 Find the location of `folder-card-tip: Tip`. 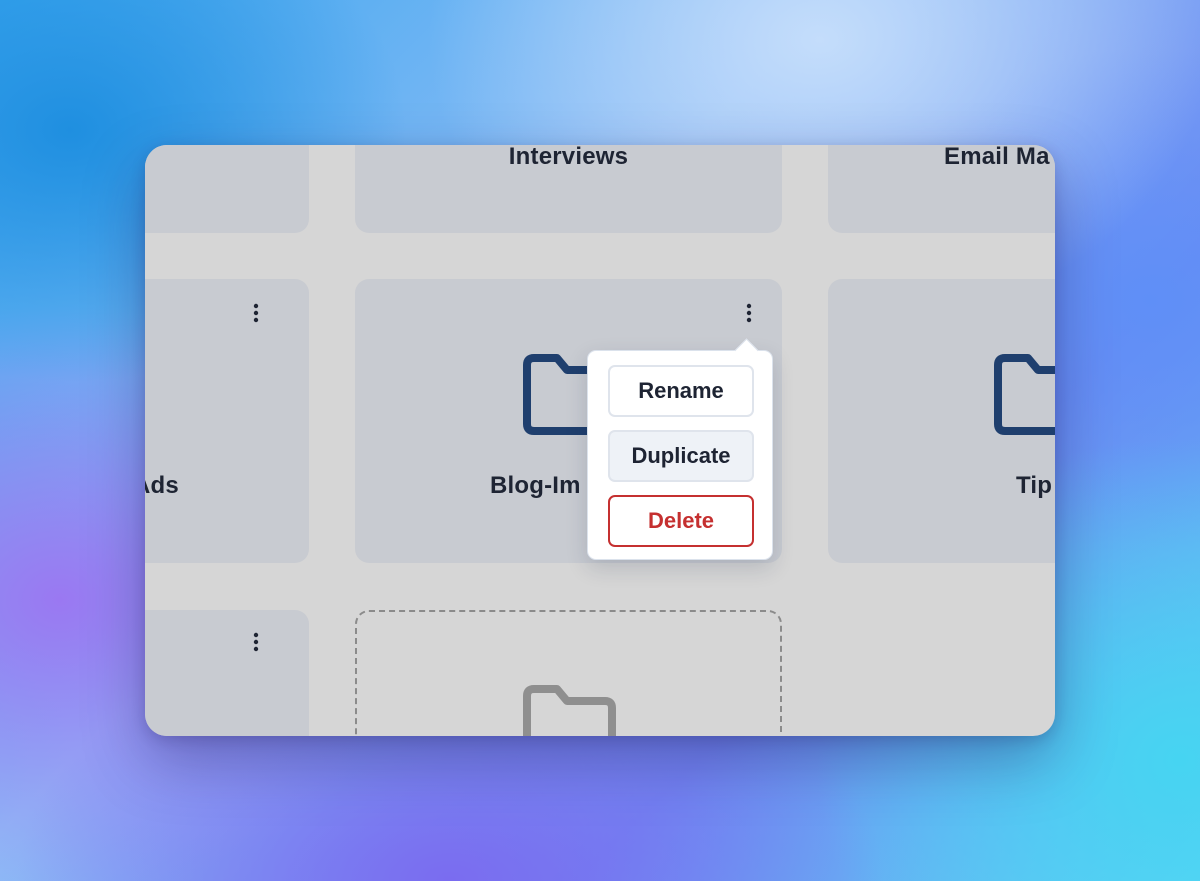

folder-card-tip: Tip is located at coordinates (941, 421).